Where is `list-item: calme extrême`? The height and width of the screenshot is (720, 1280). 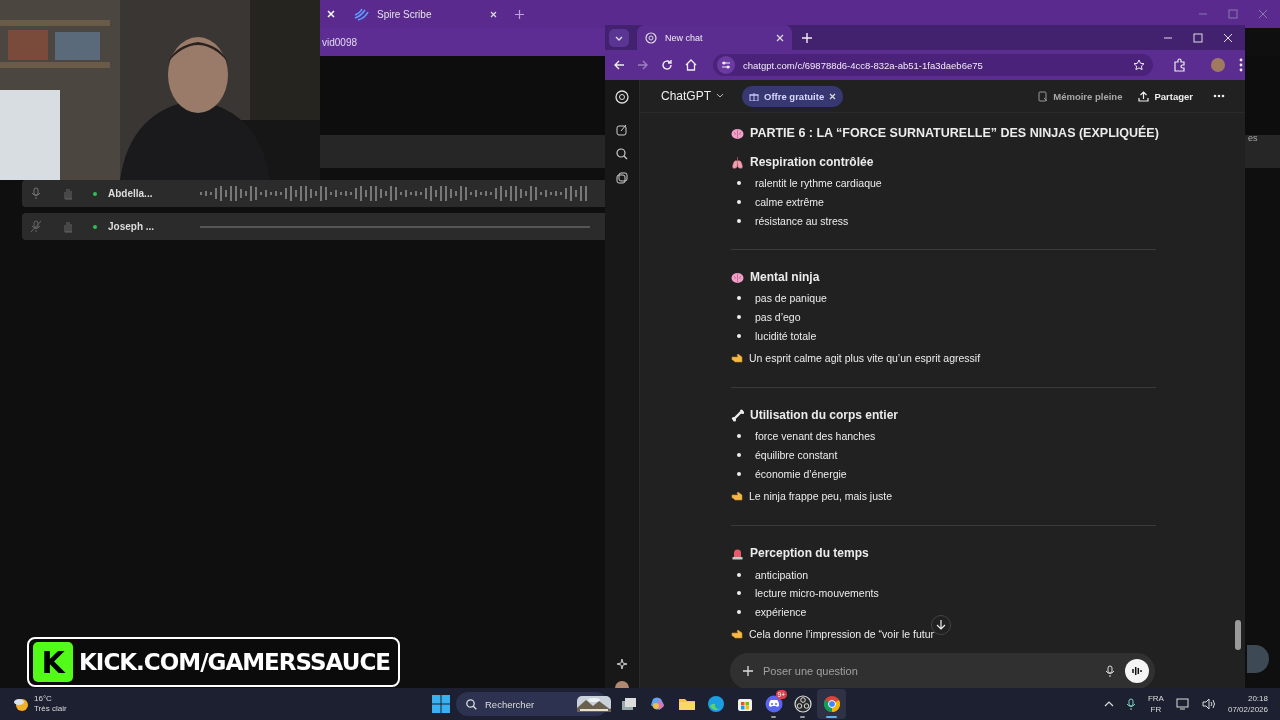 list-item: calme extrême is located at coordinates (789, 202).